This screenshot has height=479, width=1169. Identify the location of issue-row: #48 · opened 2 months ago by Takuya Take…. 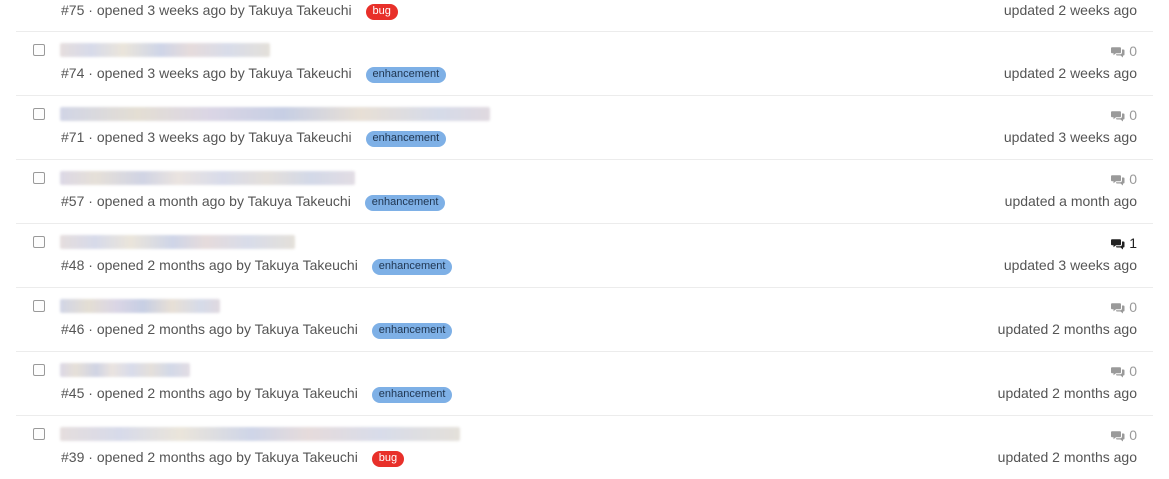
(584, 255).